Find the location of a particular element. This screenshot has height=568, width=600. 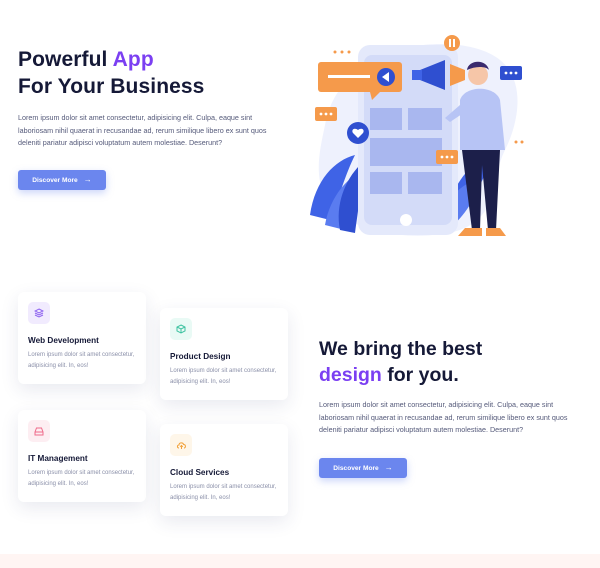

service-card-title: Web Development is located at coordinates (63, 340).